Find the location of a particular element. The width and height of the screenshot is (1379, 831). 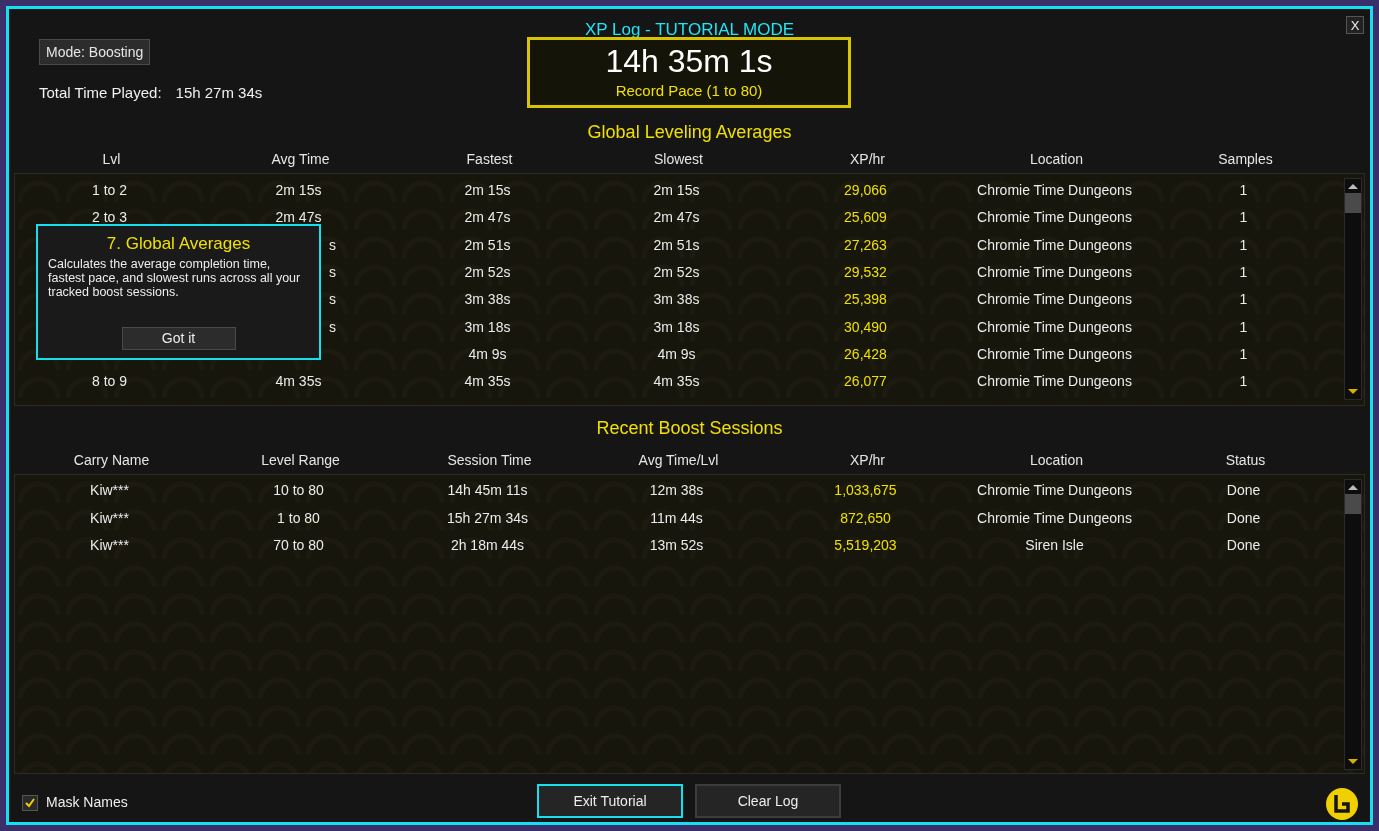

close-button: X is located at coordinates (1355, 25).